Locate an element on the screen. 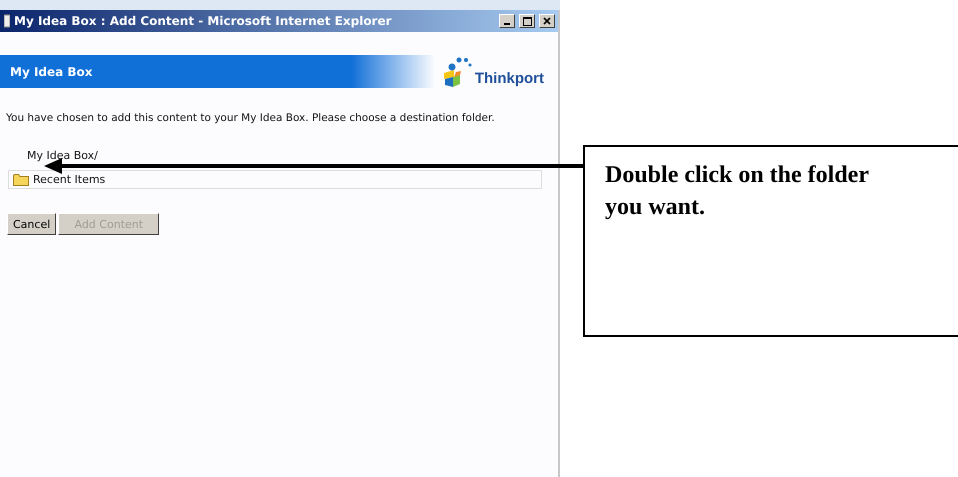 The height and width of the screenshot is (477, 958). close-icon is located at coordinates (547, 21).